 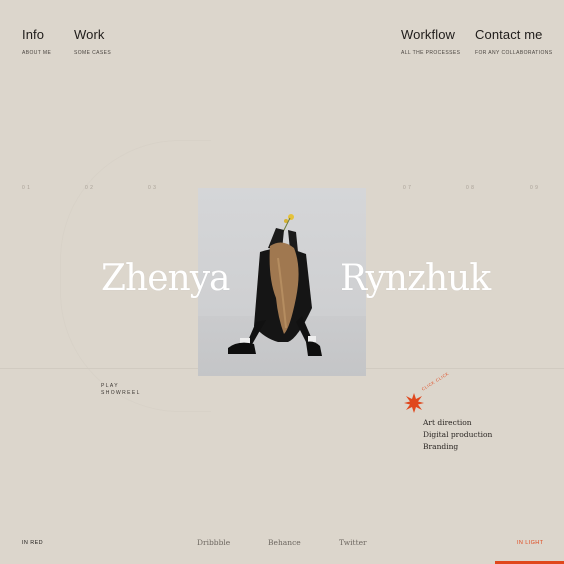 What do you see at coordinates (110, 386) in the screenshot?
I see `showreel-line1: PLAY` at bounding box center [110, 386].